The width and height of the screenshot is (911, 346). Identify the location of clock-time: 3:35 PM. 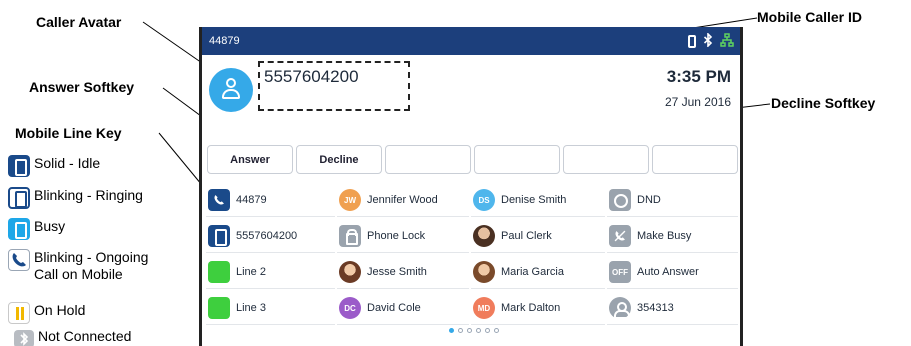
(698, 76).